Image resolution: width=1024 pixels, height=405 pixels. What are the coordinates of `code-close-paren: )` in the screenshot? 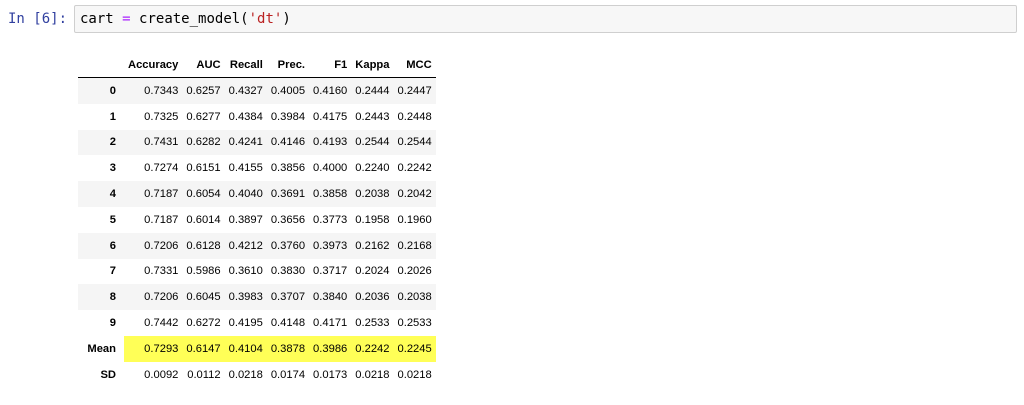 It's located at (286, 19).